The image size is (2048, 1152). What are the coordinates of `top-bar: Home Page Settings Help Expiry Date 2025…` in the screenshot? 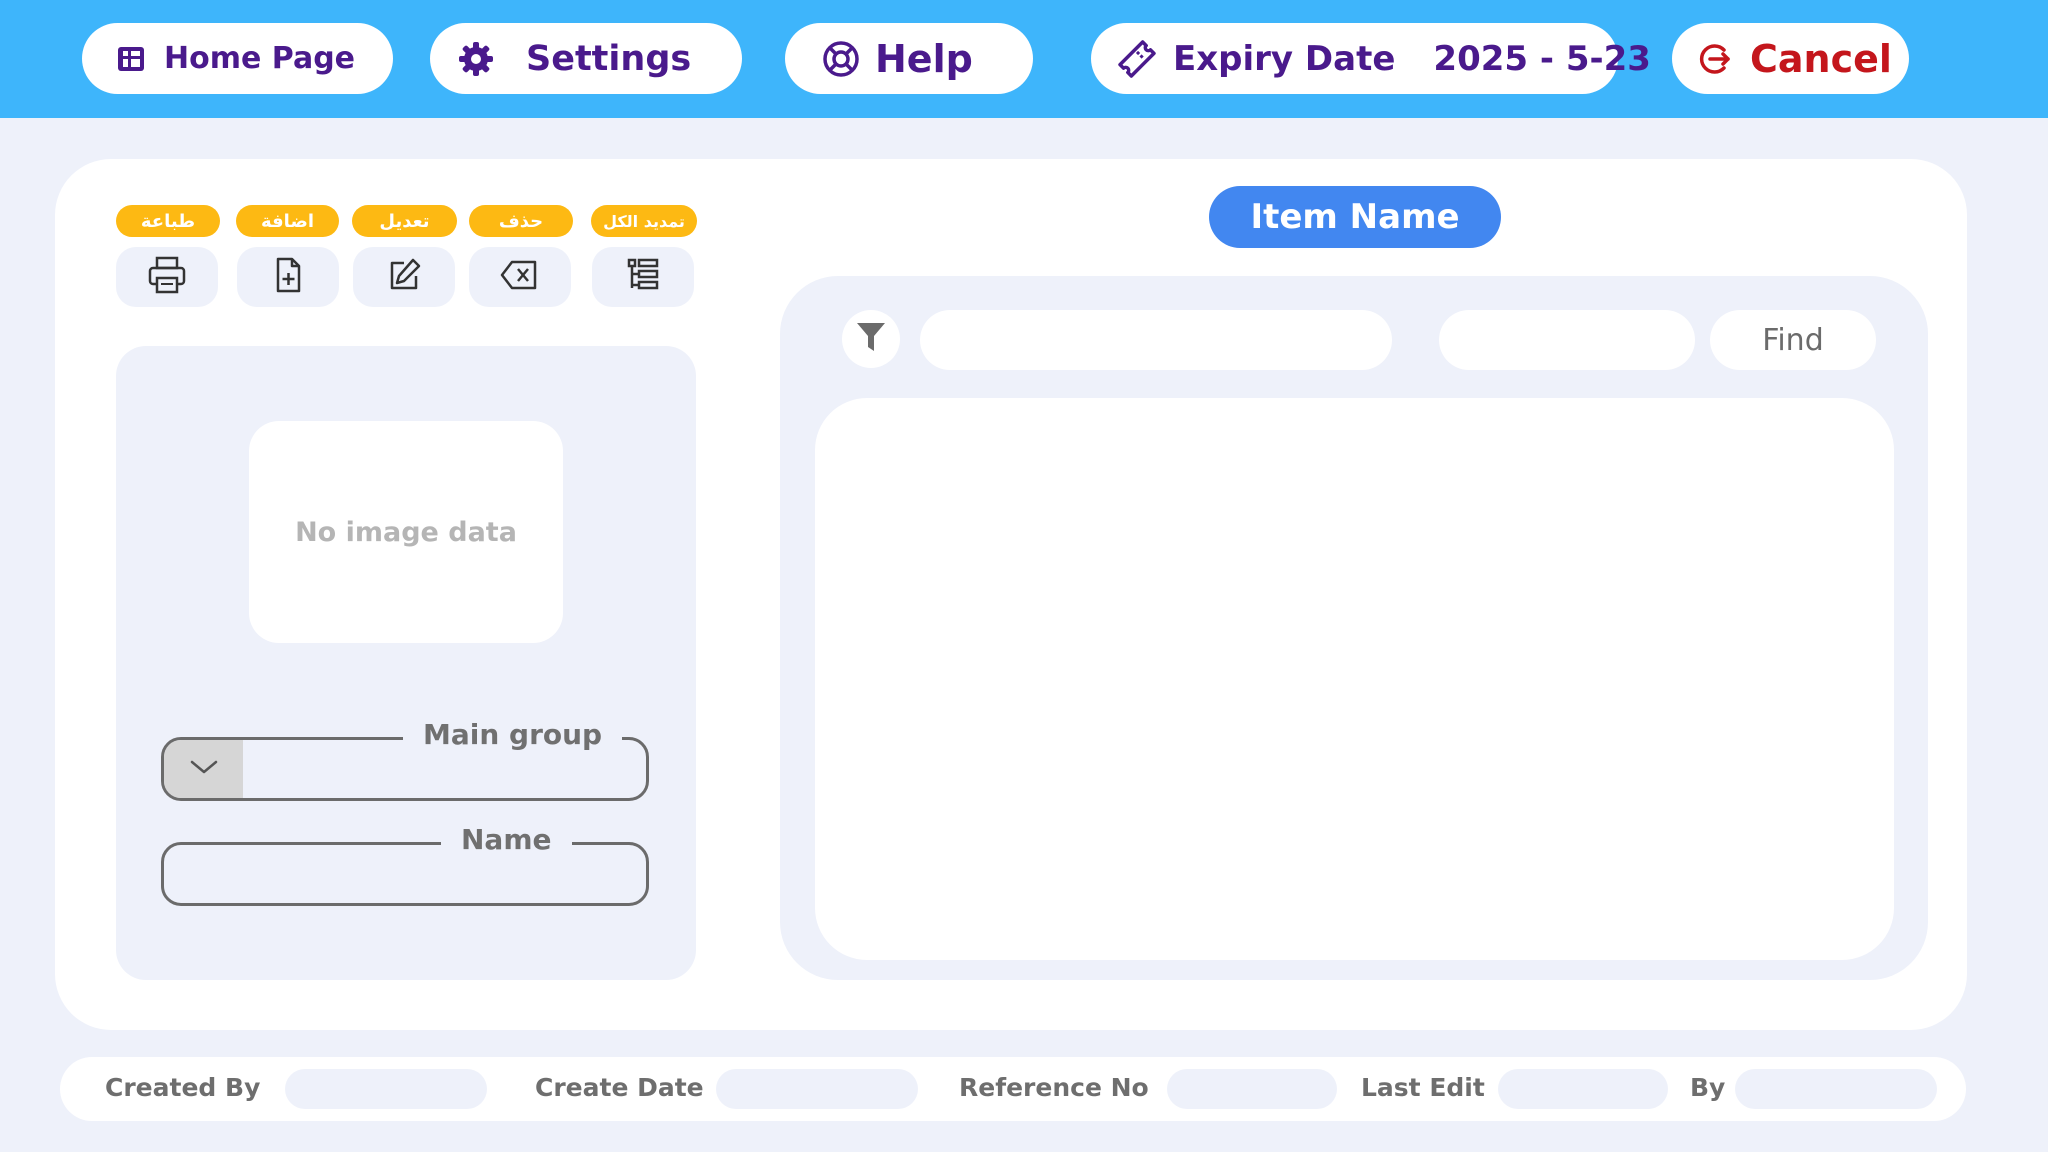 It's located at (1024, 59).